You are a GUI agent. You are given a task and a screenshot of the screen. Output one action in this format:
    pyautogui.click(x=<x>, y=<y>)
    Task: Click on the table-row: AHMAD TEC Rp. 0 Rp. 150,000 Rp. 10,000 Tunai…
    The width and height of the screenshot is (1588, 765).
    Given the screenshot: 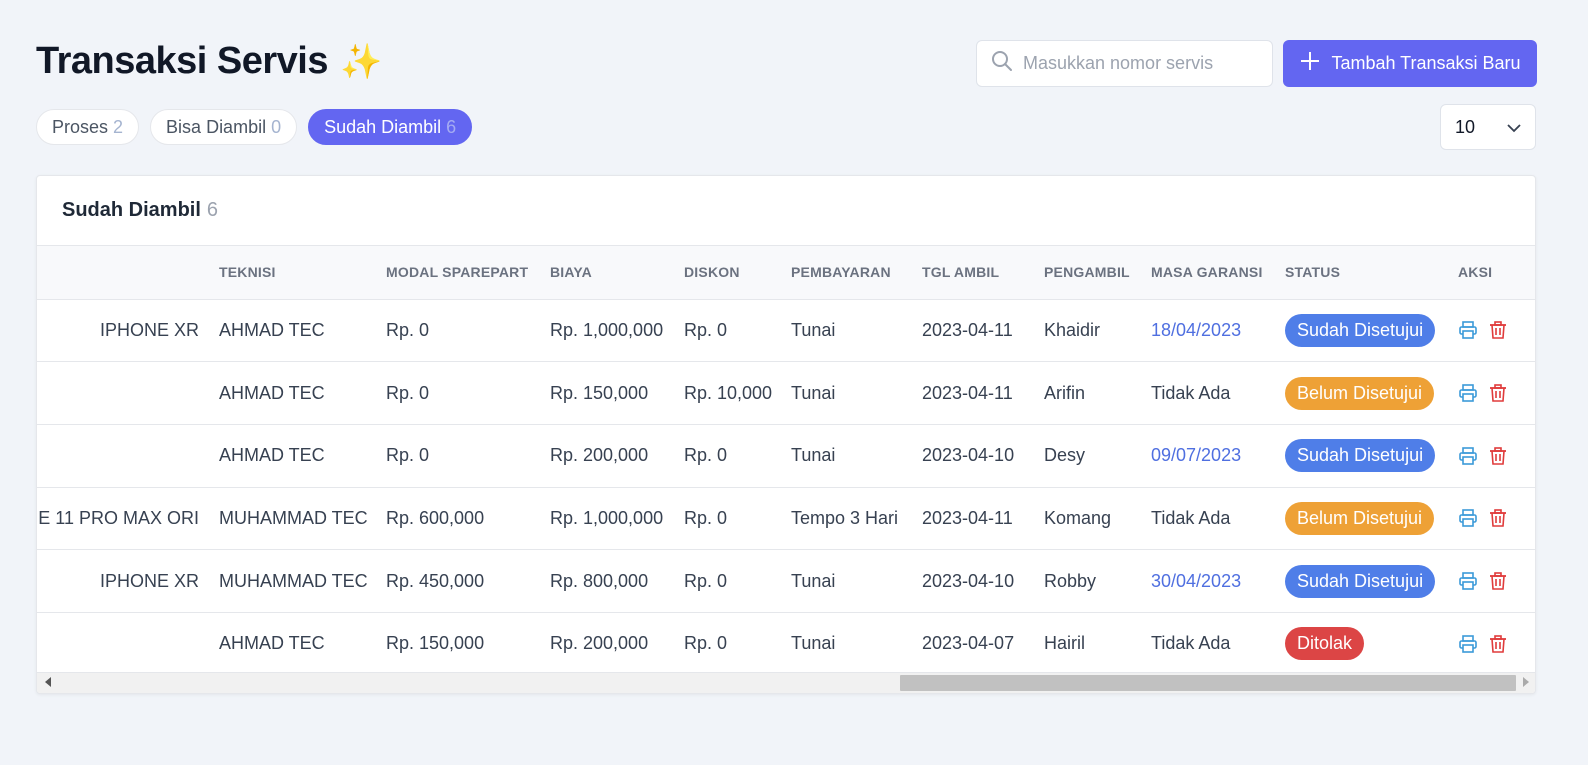 What is the action you would take?
    pyautogui.click(x=786, y=393)
    